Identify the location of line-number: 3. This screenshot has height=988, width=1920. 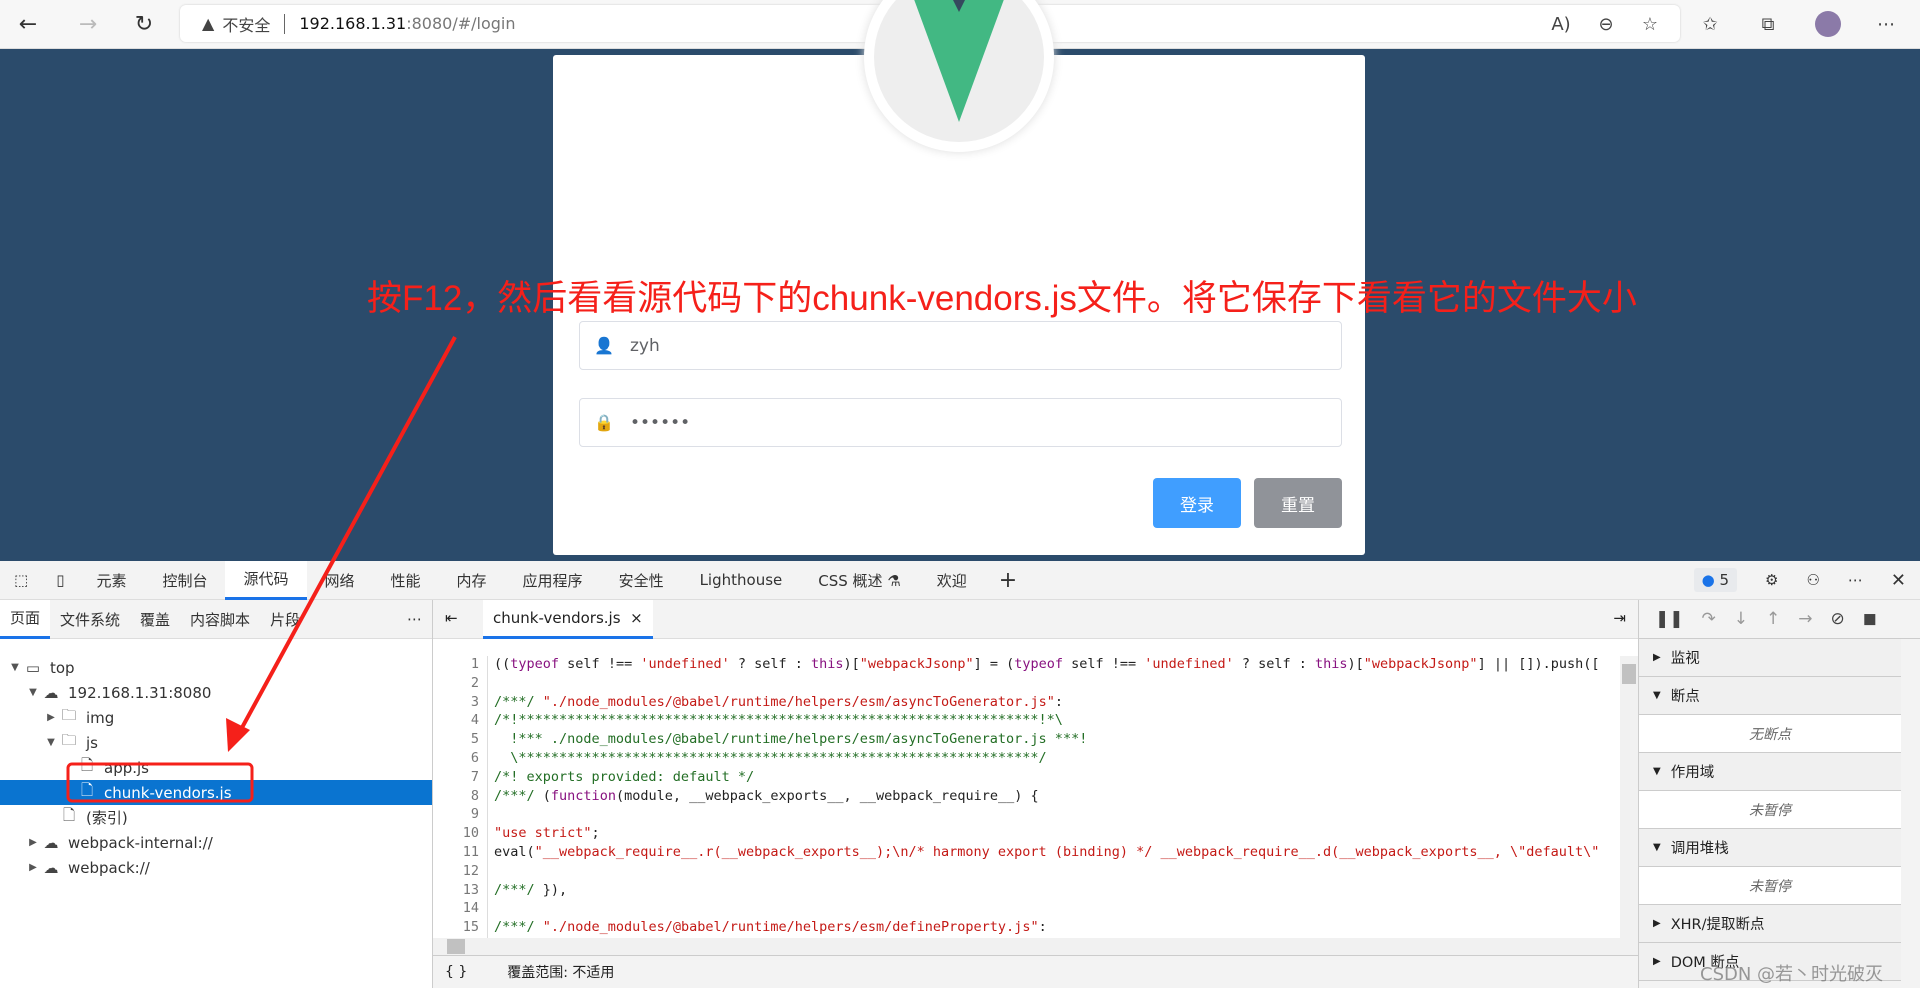
(460, 703).